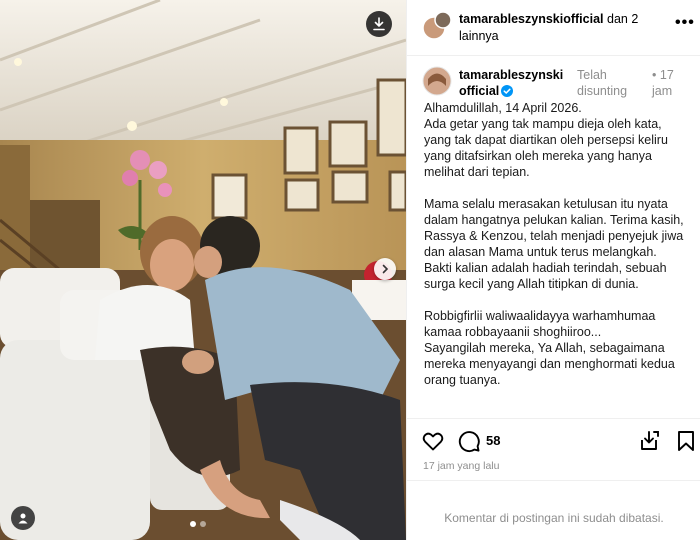  What do you see at coordinates (507, 91) in the screenshot?
I see `verified-badge-icon` at bounding box center [507, 91].